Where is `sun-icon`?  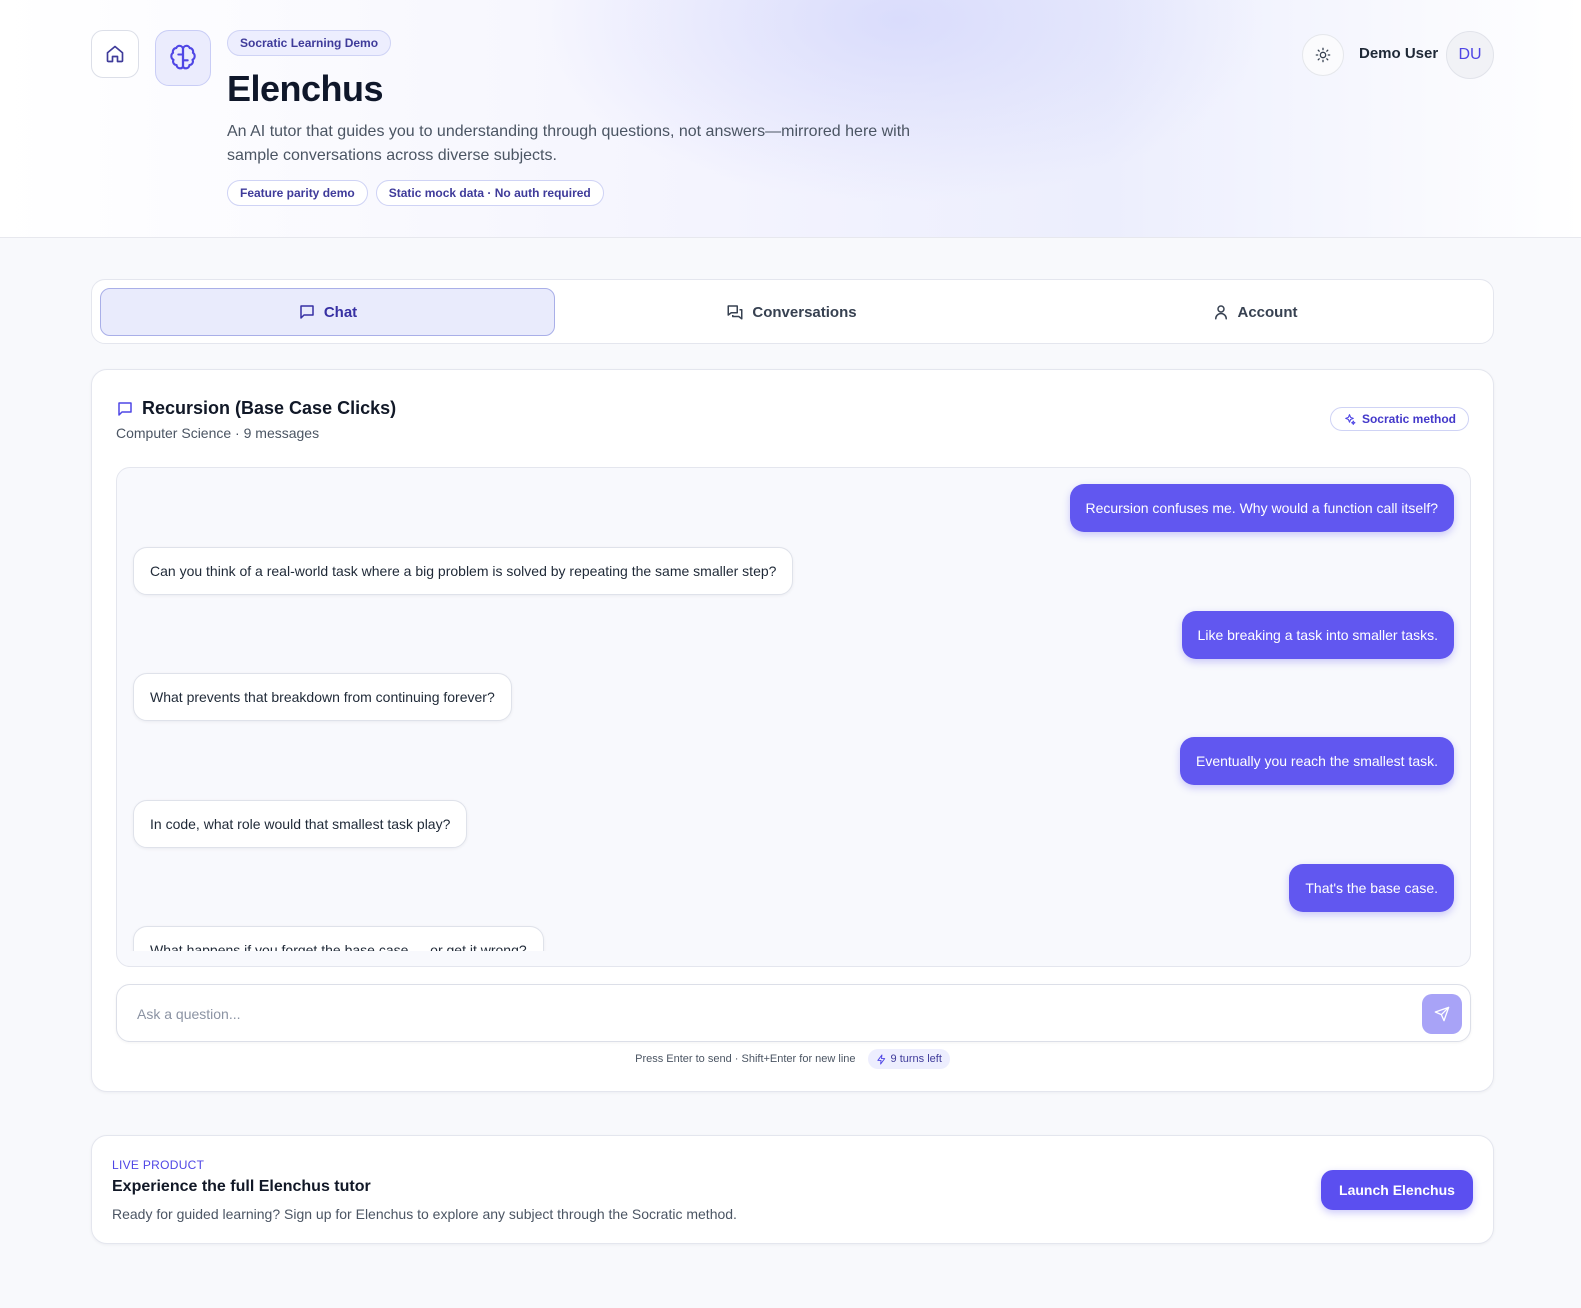
sun-icon is located at coordinates (1323, 55).